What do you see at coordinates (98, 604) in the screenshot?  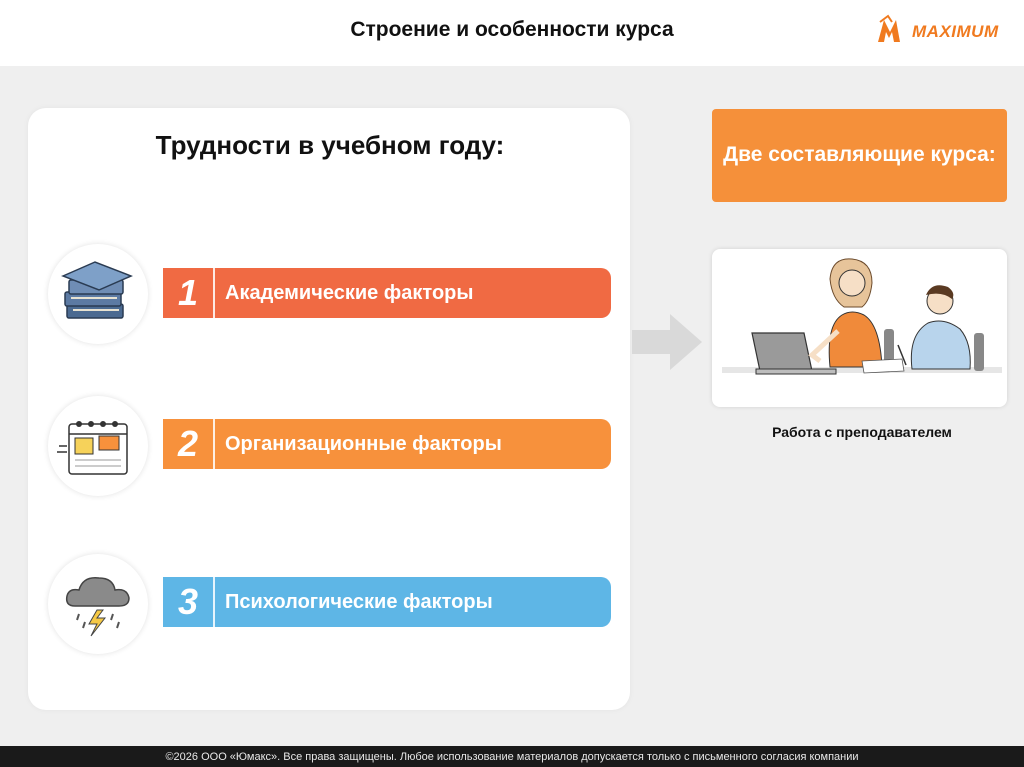 I see `storm-cloud-icon` at bounding box center [98, 604].